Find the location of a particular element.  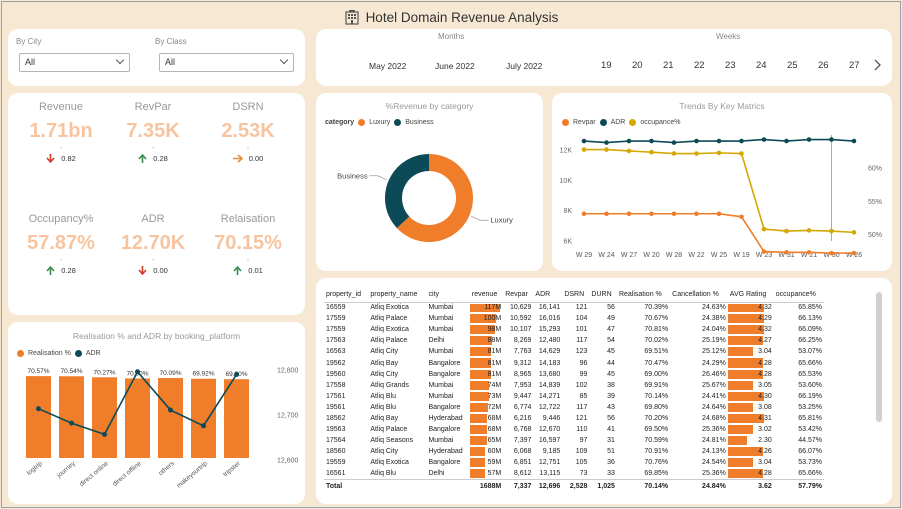

kpi-value: 1.71bn is located at coordinates (61, 131).